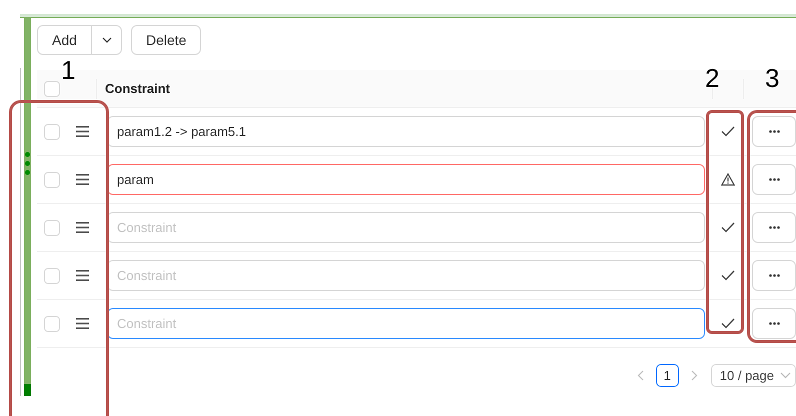 The width and height of the screenshot is (796, 416). Describe the element at coordinates (753, 375) in the screenshot. I see `page-size-select: 10 / page` at that location.